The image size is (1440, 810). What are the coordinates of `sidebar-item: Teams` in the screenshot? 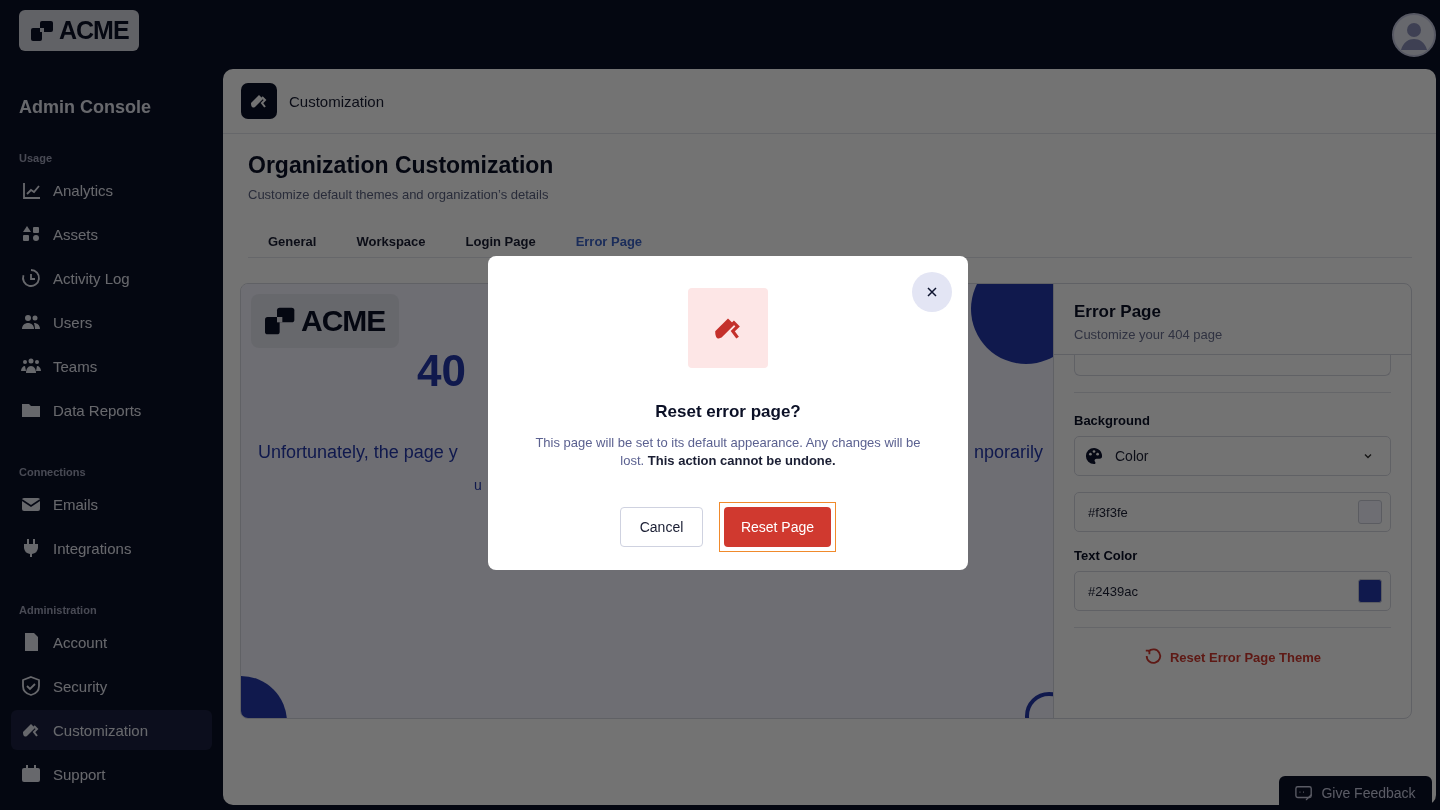 It's located at (111, 366).